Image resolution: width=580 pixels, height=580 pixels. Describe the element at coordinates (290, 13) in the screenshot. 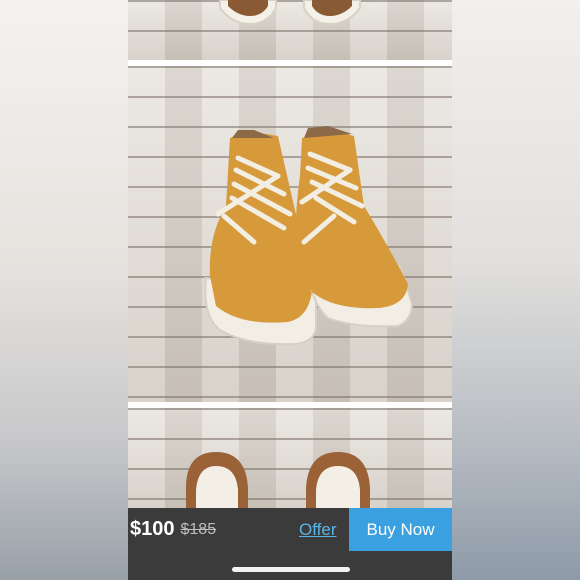

I see `shoe-pair-illustration-top` at that location.